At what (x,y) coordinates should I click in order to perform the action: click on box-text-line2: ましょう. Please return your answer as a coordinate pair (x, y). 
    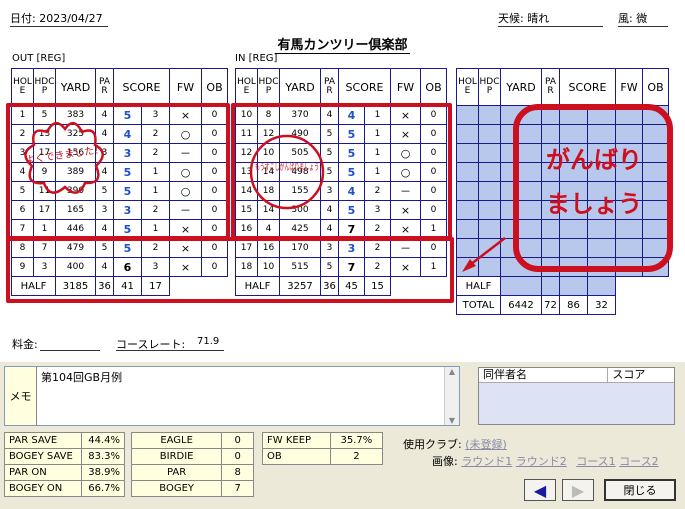
    Looking at the image, I should click on (594, 204).